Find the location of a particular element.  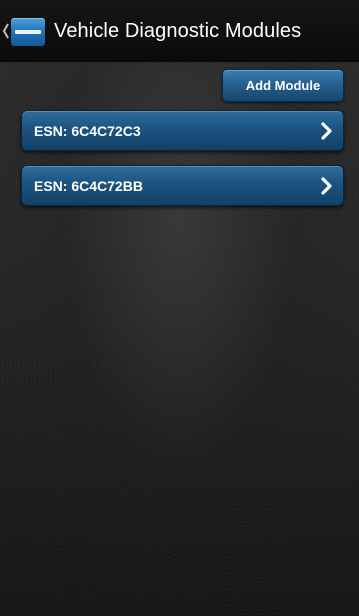

page-title: Vehicle Diagnostic Modules is located at coordinates (178, 31).